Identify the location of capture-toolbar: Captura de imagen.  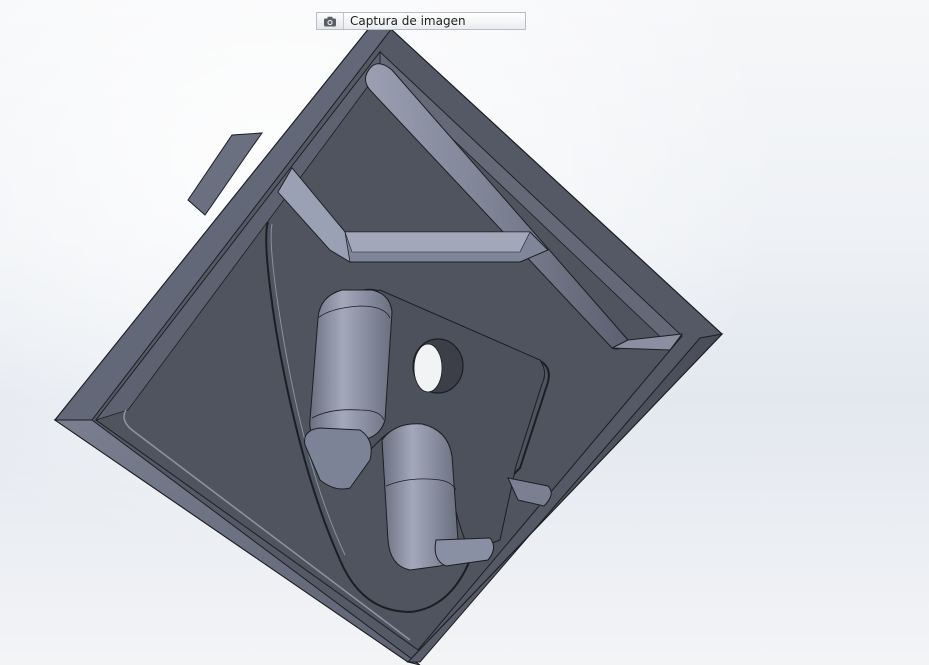
(421, 21).